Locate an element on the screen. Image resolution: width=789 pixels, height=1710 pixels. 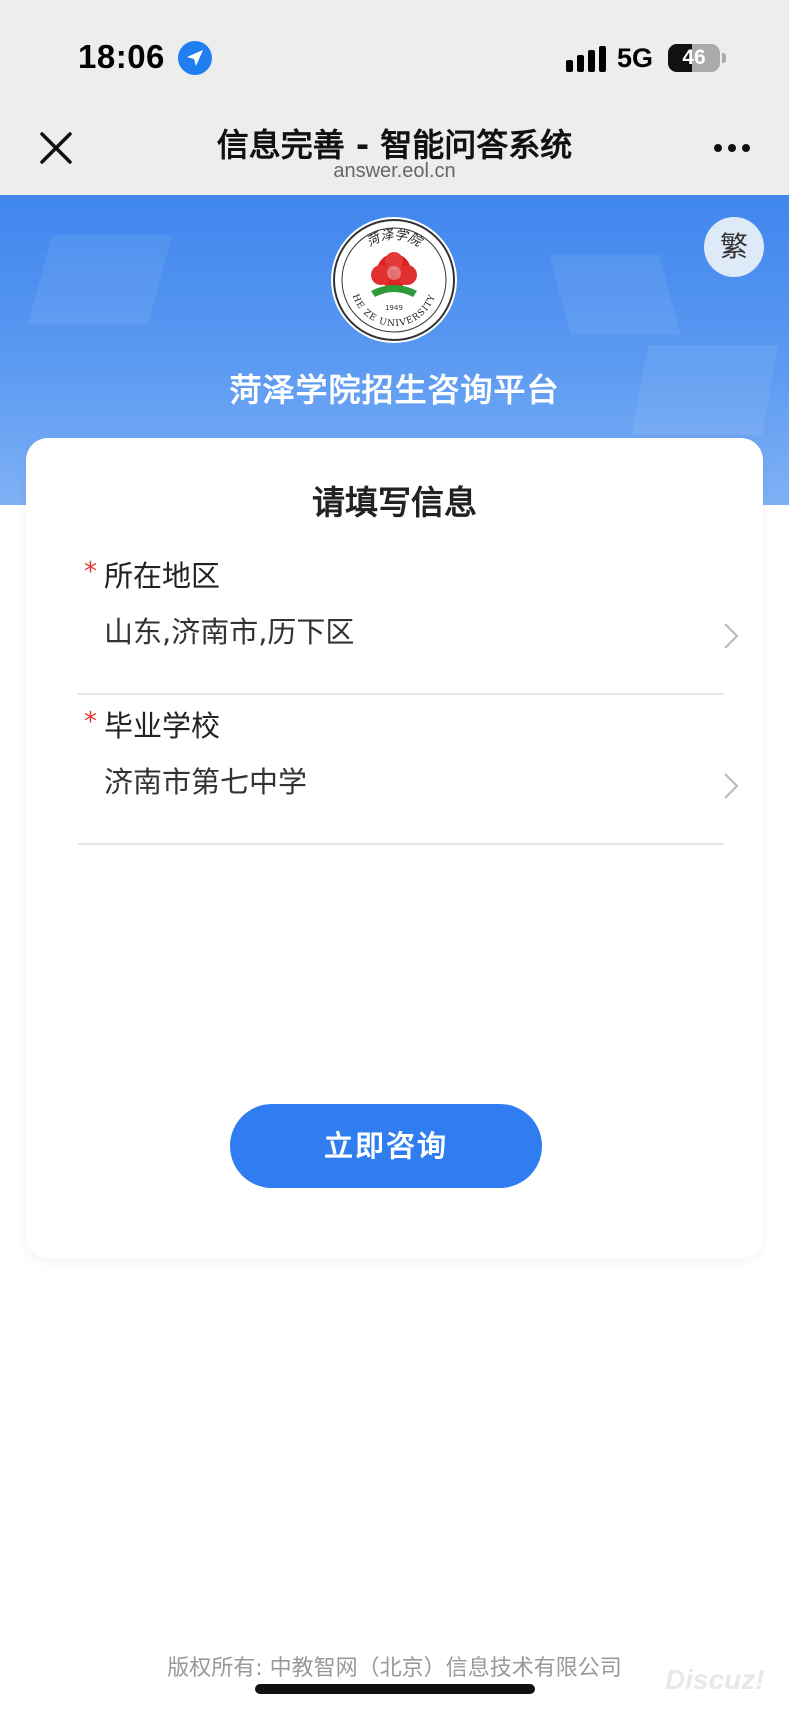
region-value: 山东,济南市,历下区 is located at coordinates (229, 632).